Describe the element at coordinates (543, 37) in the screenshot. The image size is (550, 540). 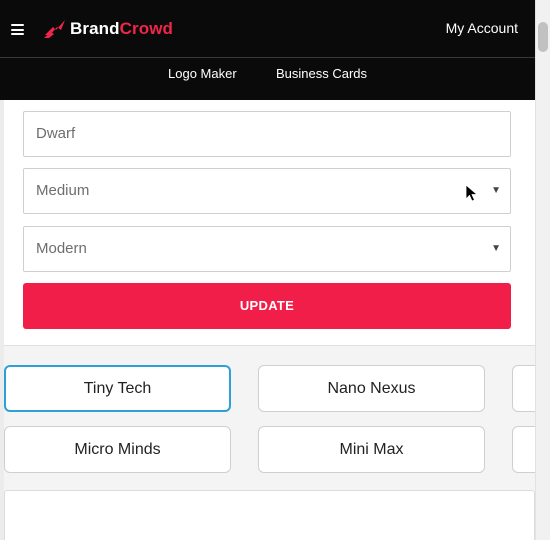
I see `scrollbar-thumb` at that location.